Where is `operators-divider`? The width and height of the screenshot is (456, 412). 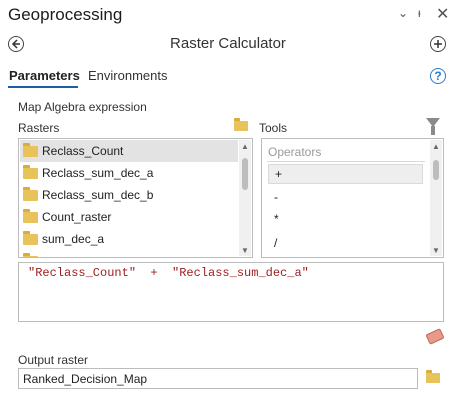
operators-divider is located at coordinates (346, 161).